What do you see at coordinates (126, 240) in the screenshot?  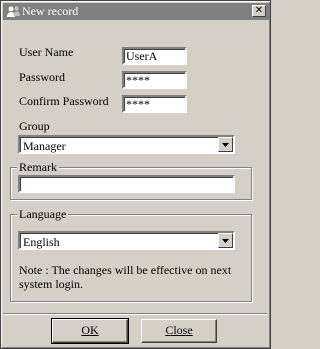 I see `language-select: English` at bounding box center [126, 240].